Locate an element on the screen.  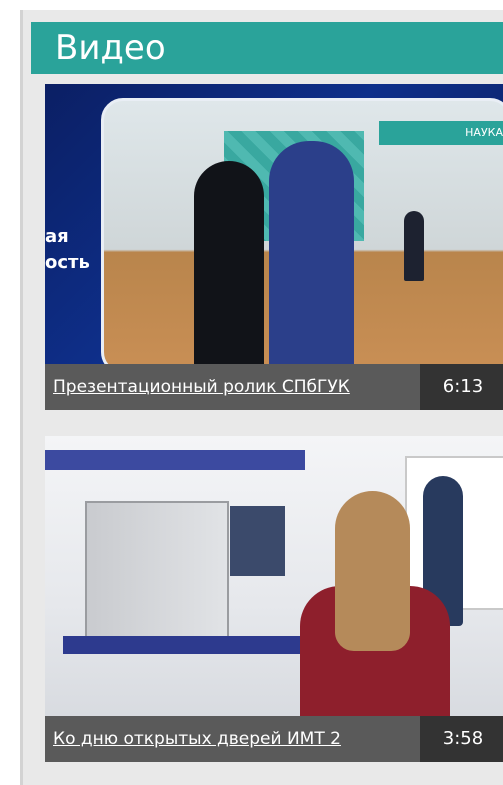
video-caption-bar: Ко дню открытых дверей ИМТ 2 3:58 is located at coordinates (274, 739).